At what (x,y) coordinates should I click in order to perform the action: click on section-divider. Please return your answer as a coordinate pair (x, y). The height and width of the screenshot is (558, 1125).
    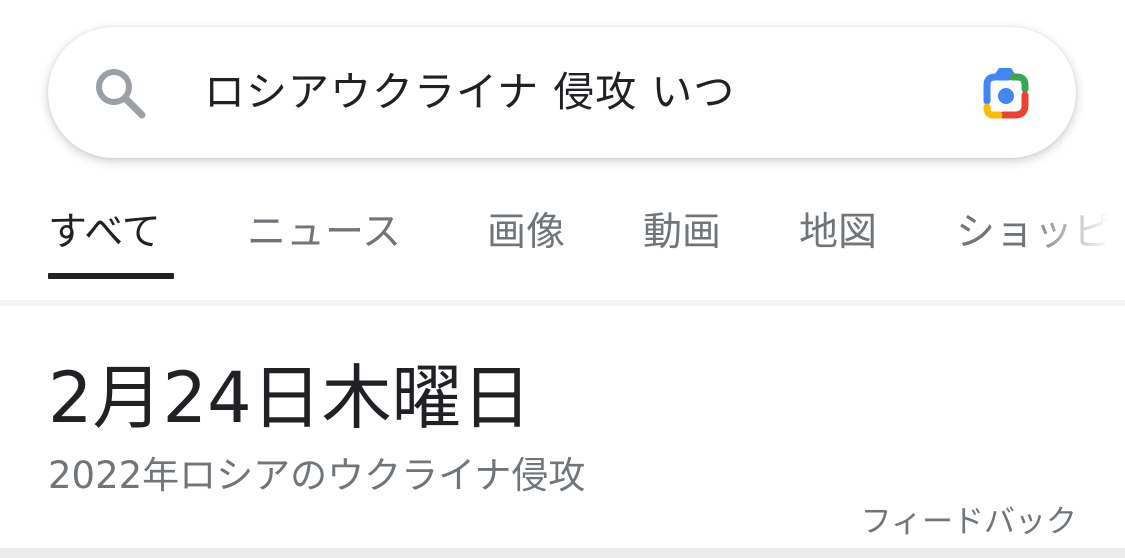
    Looking at the image, I should click on (562, 303).